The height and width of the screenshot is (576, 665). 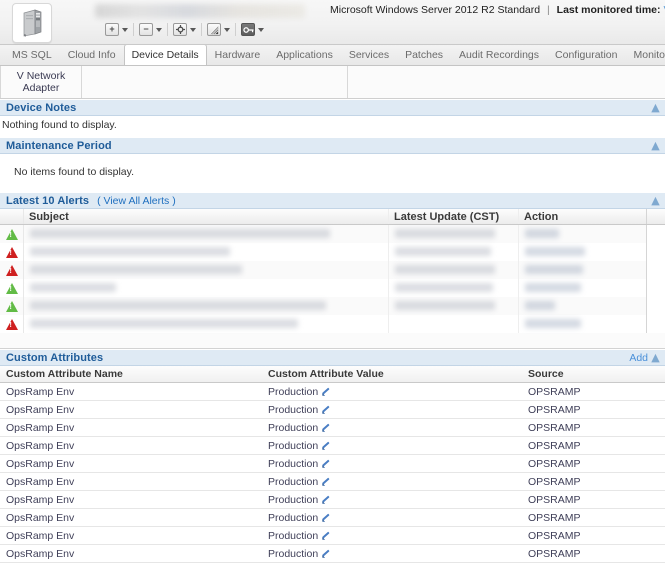 I want to click on tab-device-details: Device Details, so click(x=165, y=55).